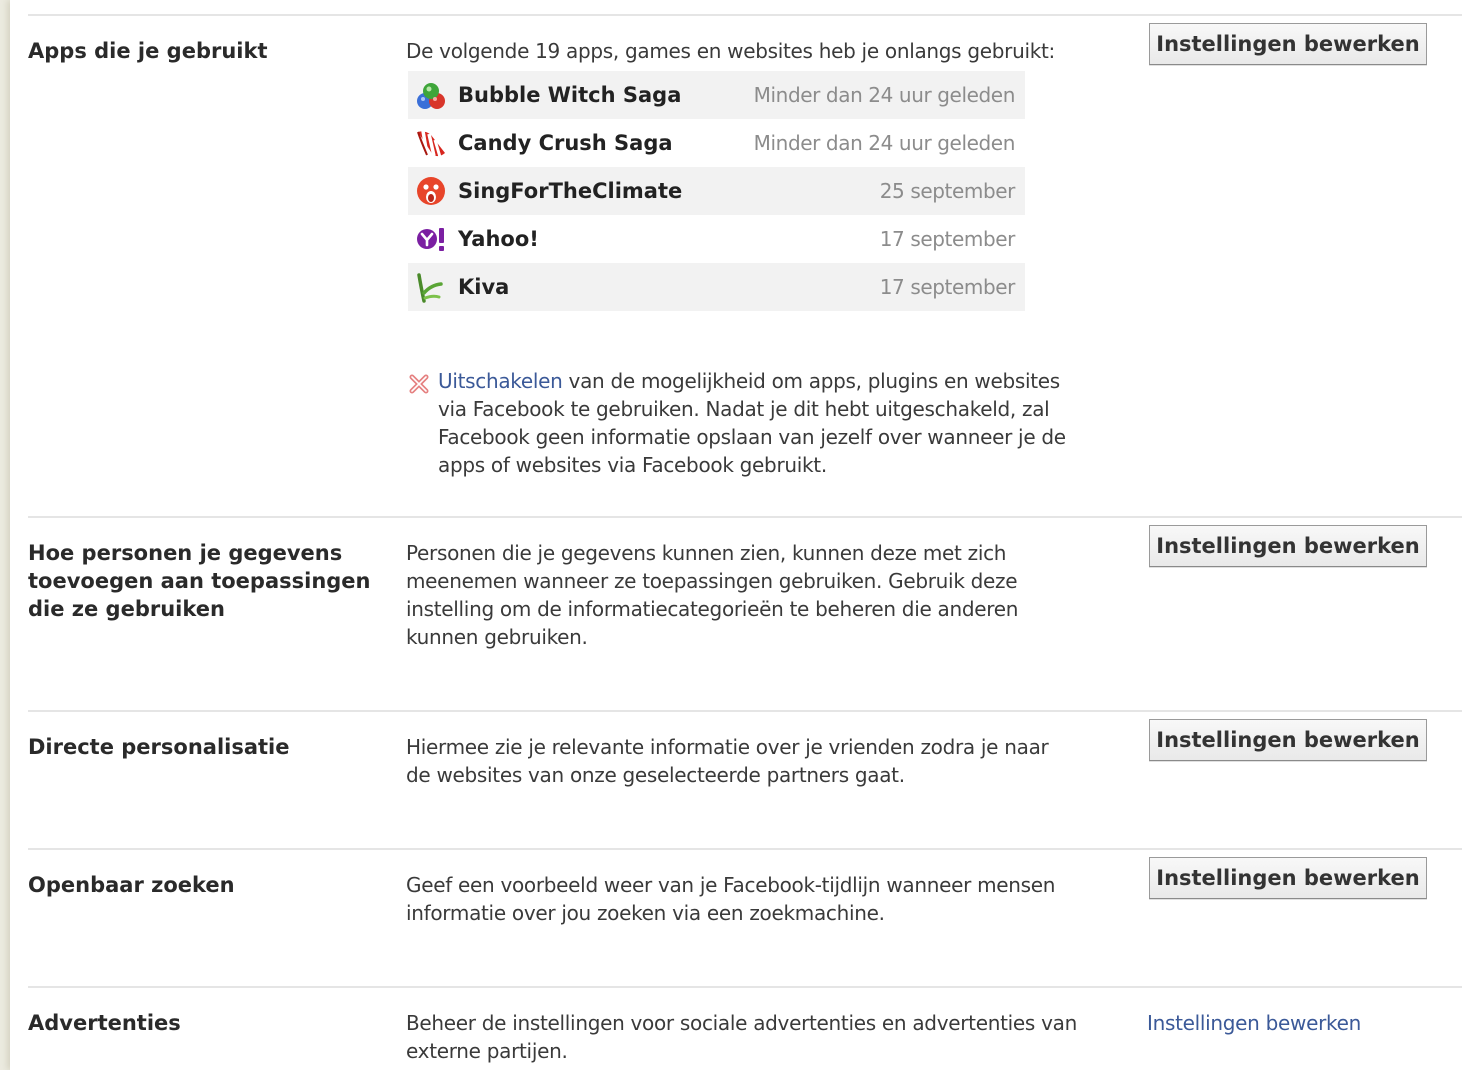 This screenshot has width=1462, height=1070. Describe the element at coordinates (569, 95) in the screenshot. I see `app-name: Bubble Witch Saga` at that location.